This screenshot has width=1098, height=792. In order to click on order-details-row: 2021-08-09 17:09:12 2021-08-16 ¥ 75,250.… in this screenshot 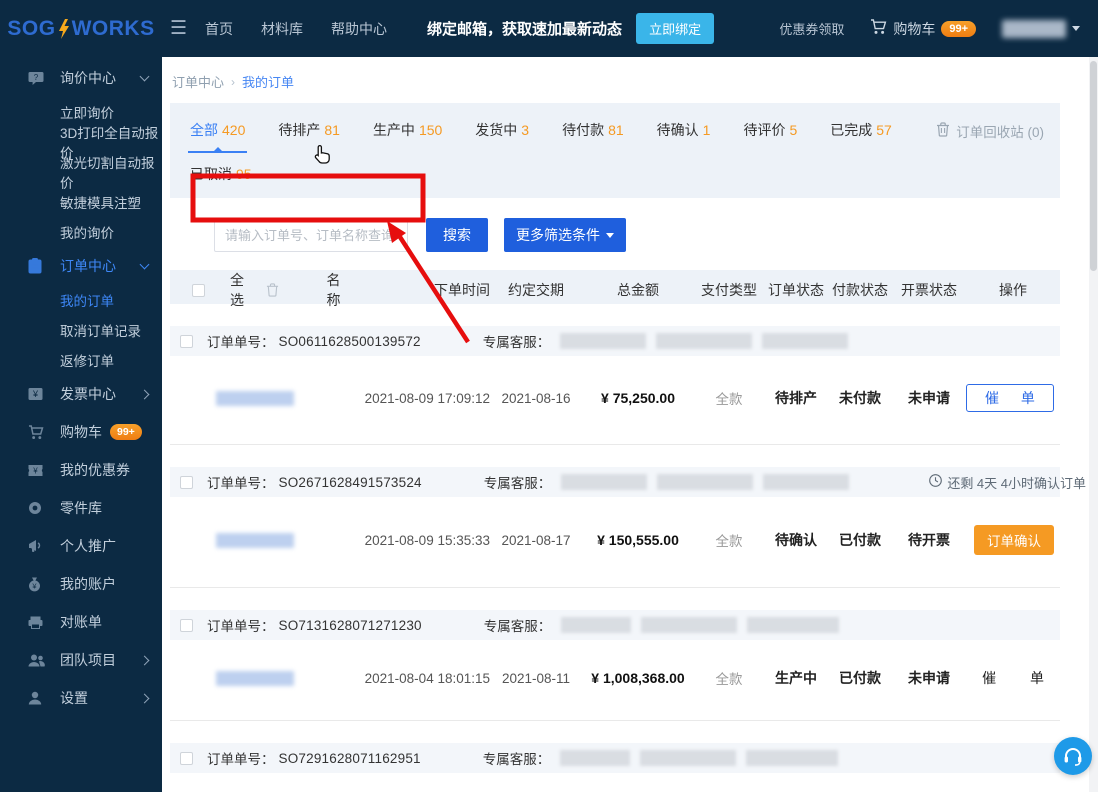, I will do `click(615, 400)`.